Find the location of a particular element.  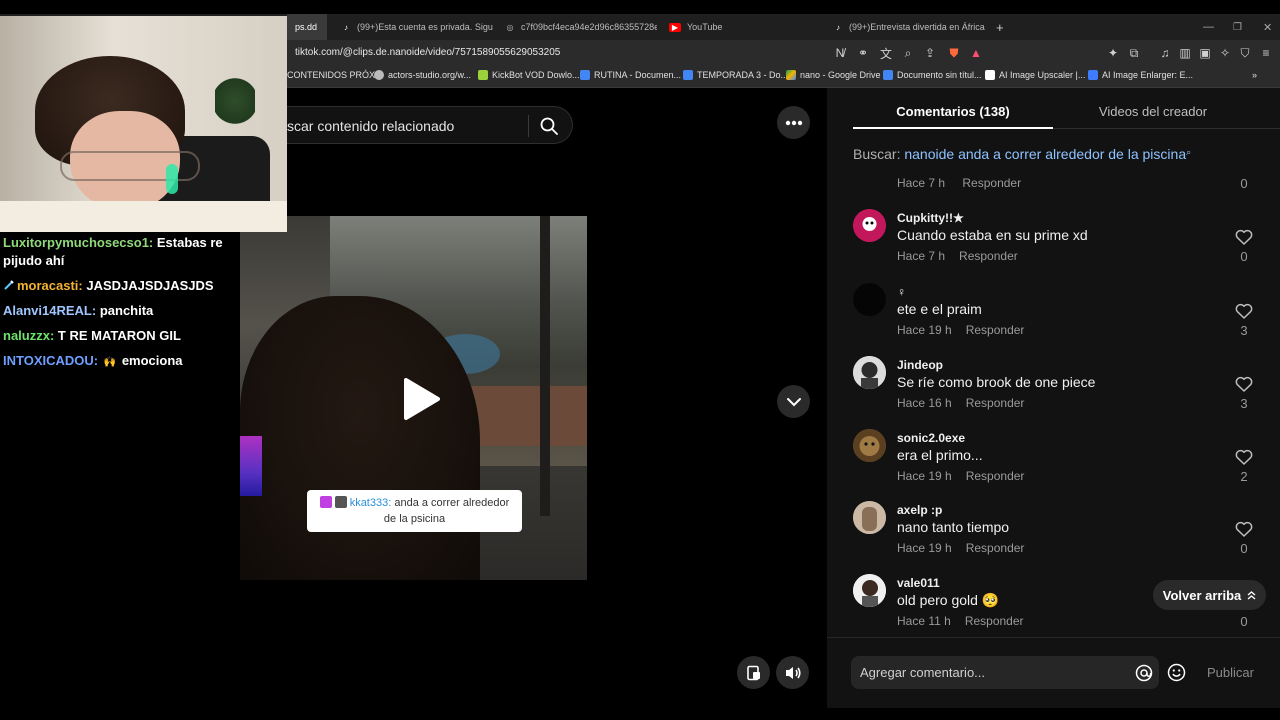

webcam-headset-light is located at coordinates (172, 179).